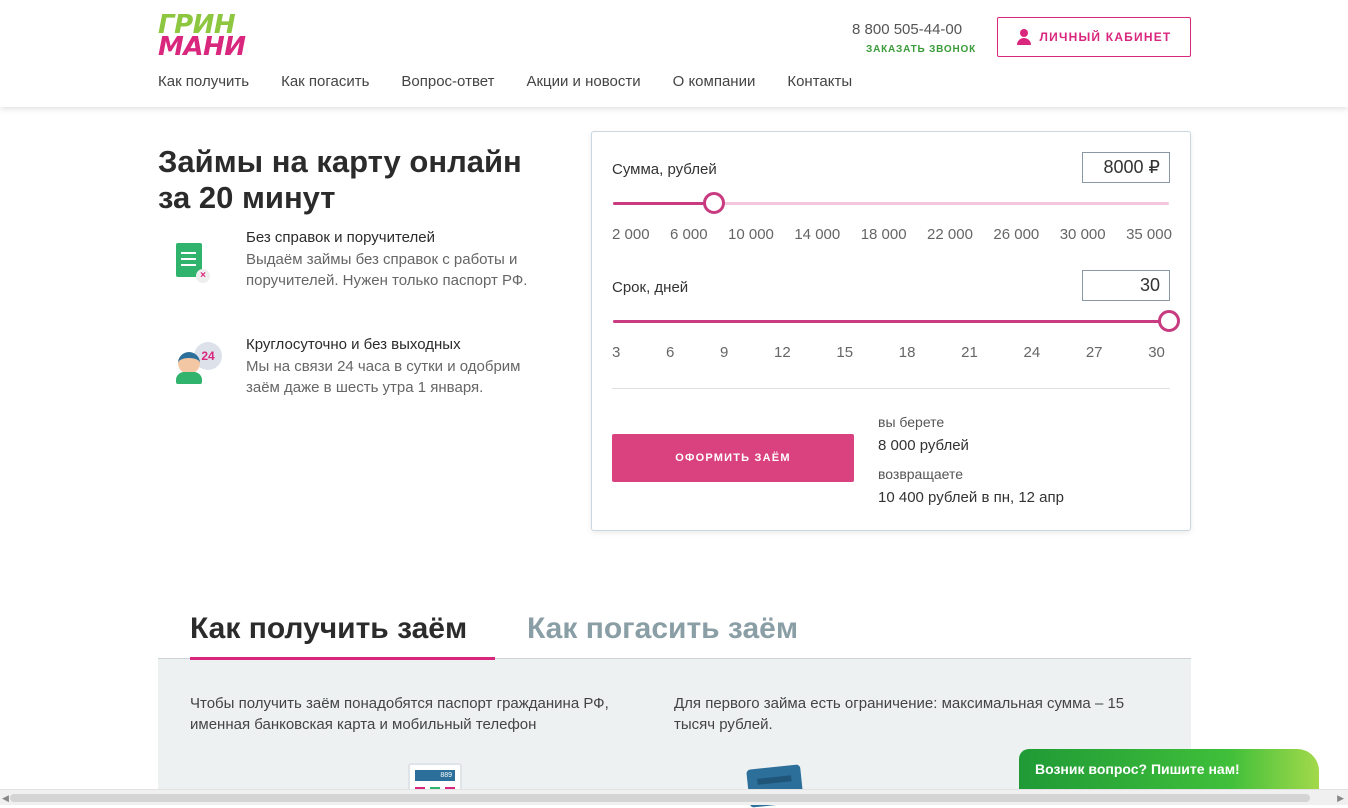 The image size is (1348, 808). Describe the element at coordinates (892, 352) in the screenshot. I see `term-ticks: 3 6 9 12 15 18 21 24 27 30` at that location.